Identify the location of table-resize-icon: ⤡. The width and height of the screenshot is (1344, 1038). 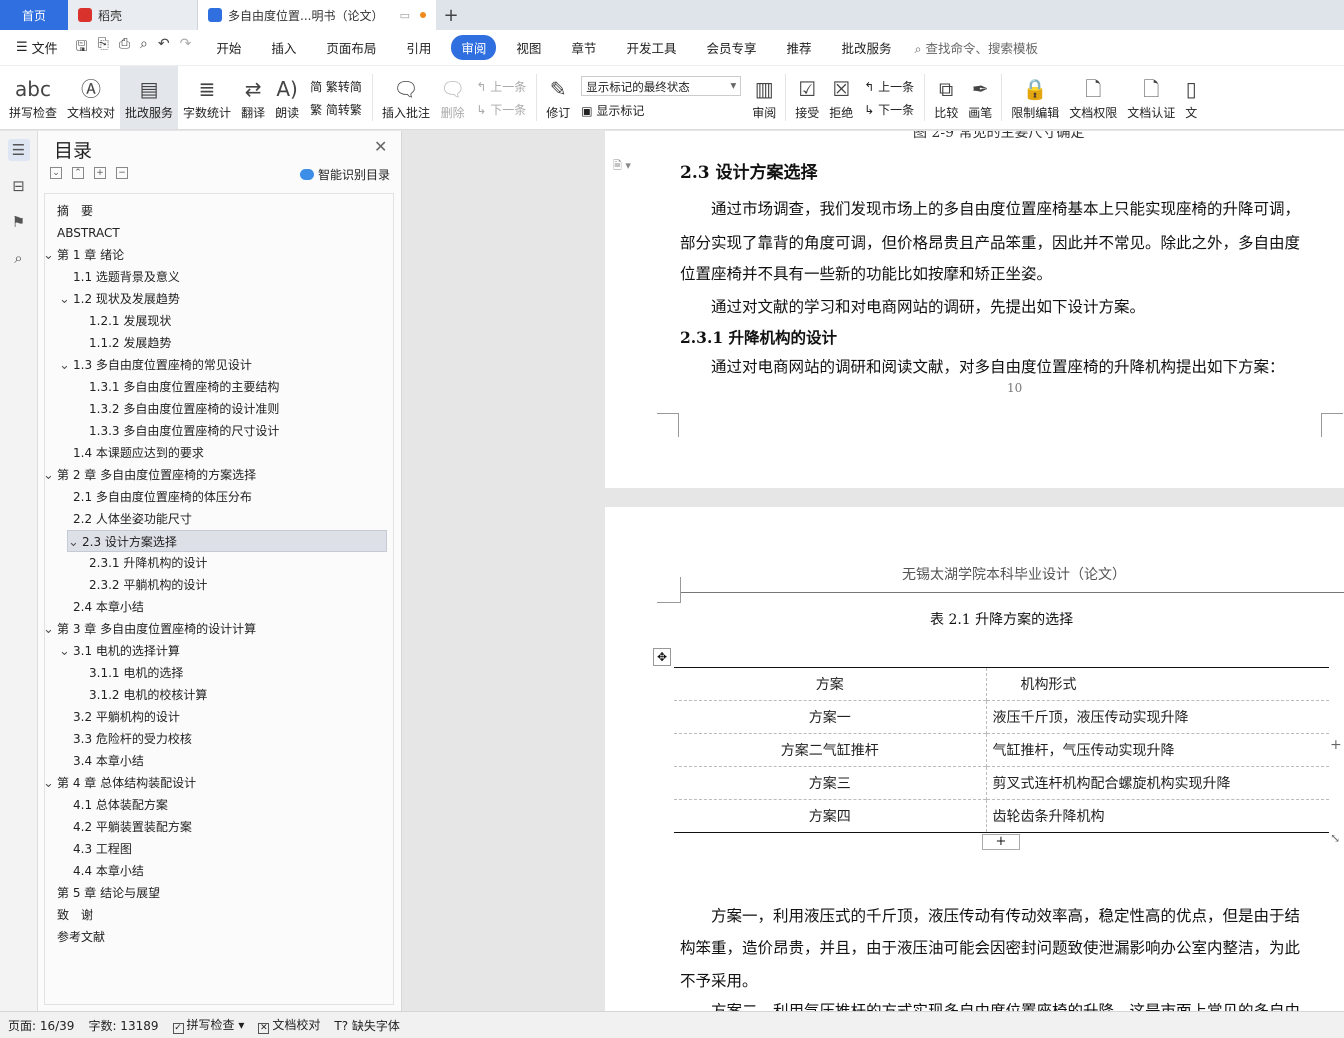
(1335, 838).